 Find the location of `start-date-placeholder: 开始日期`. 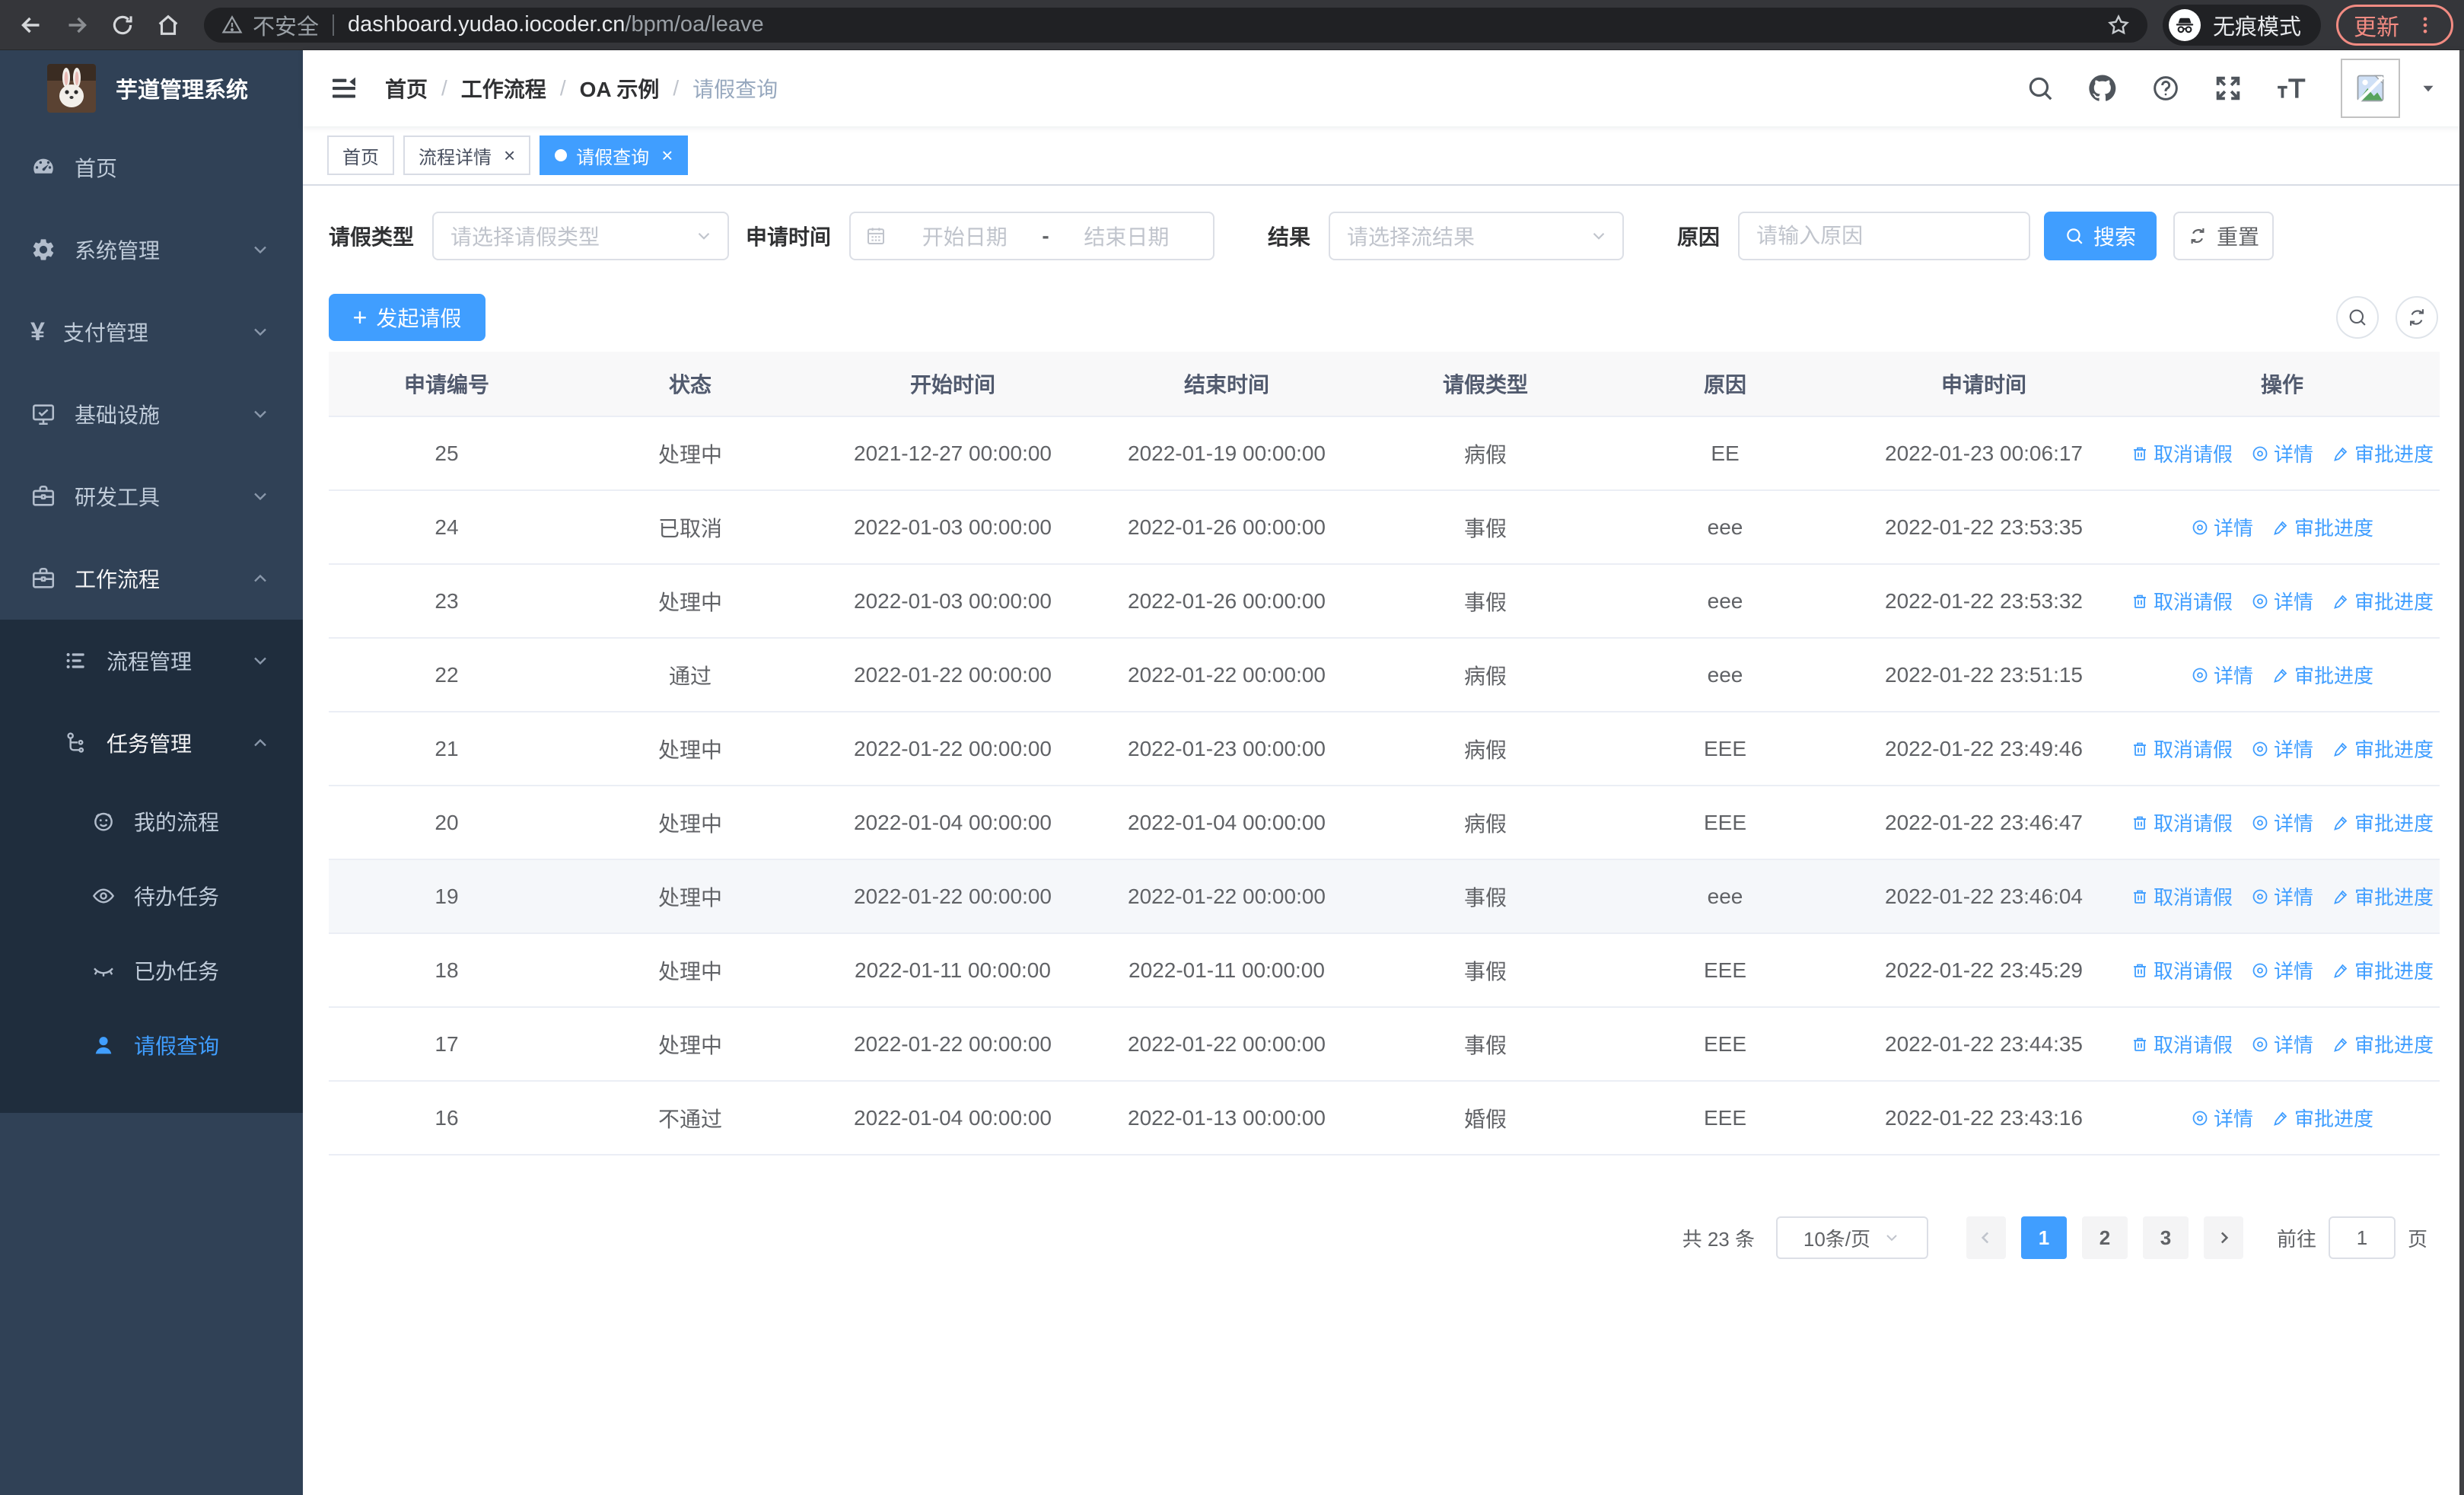

start-date-placeholder: 开始日期 is located at coordinates (964, 236).